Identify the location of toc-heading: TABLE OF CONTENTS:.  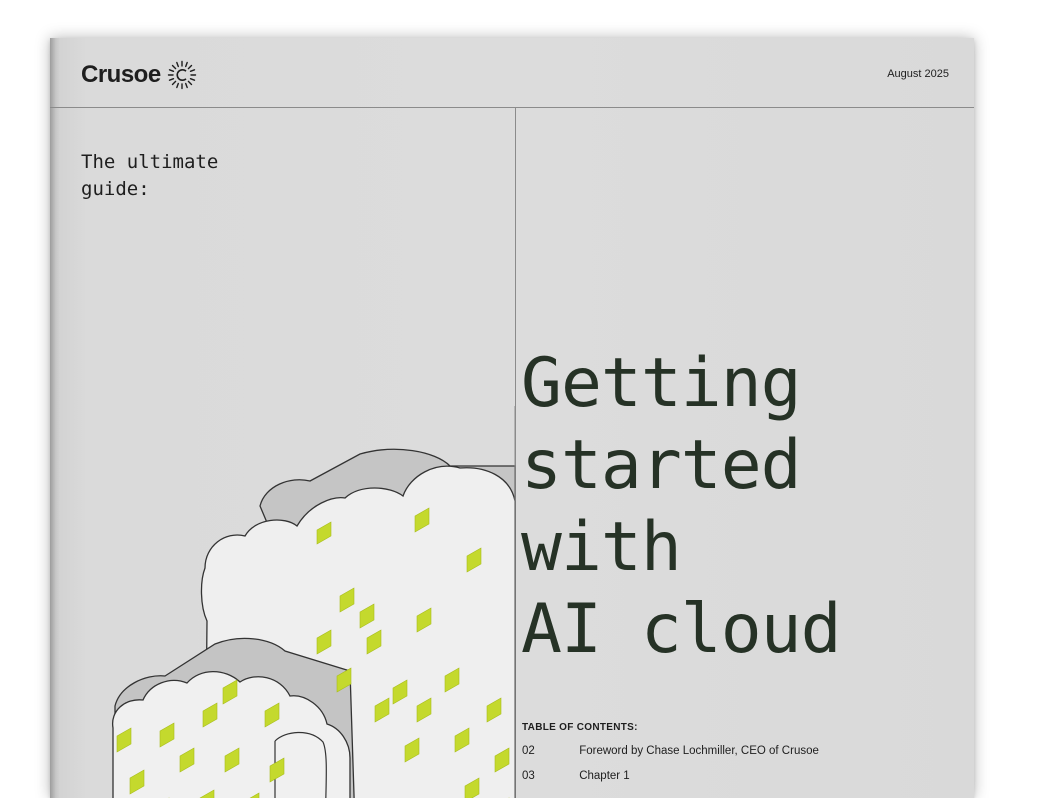
(580, 727).